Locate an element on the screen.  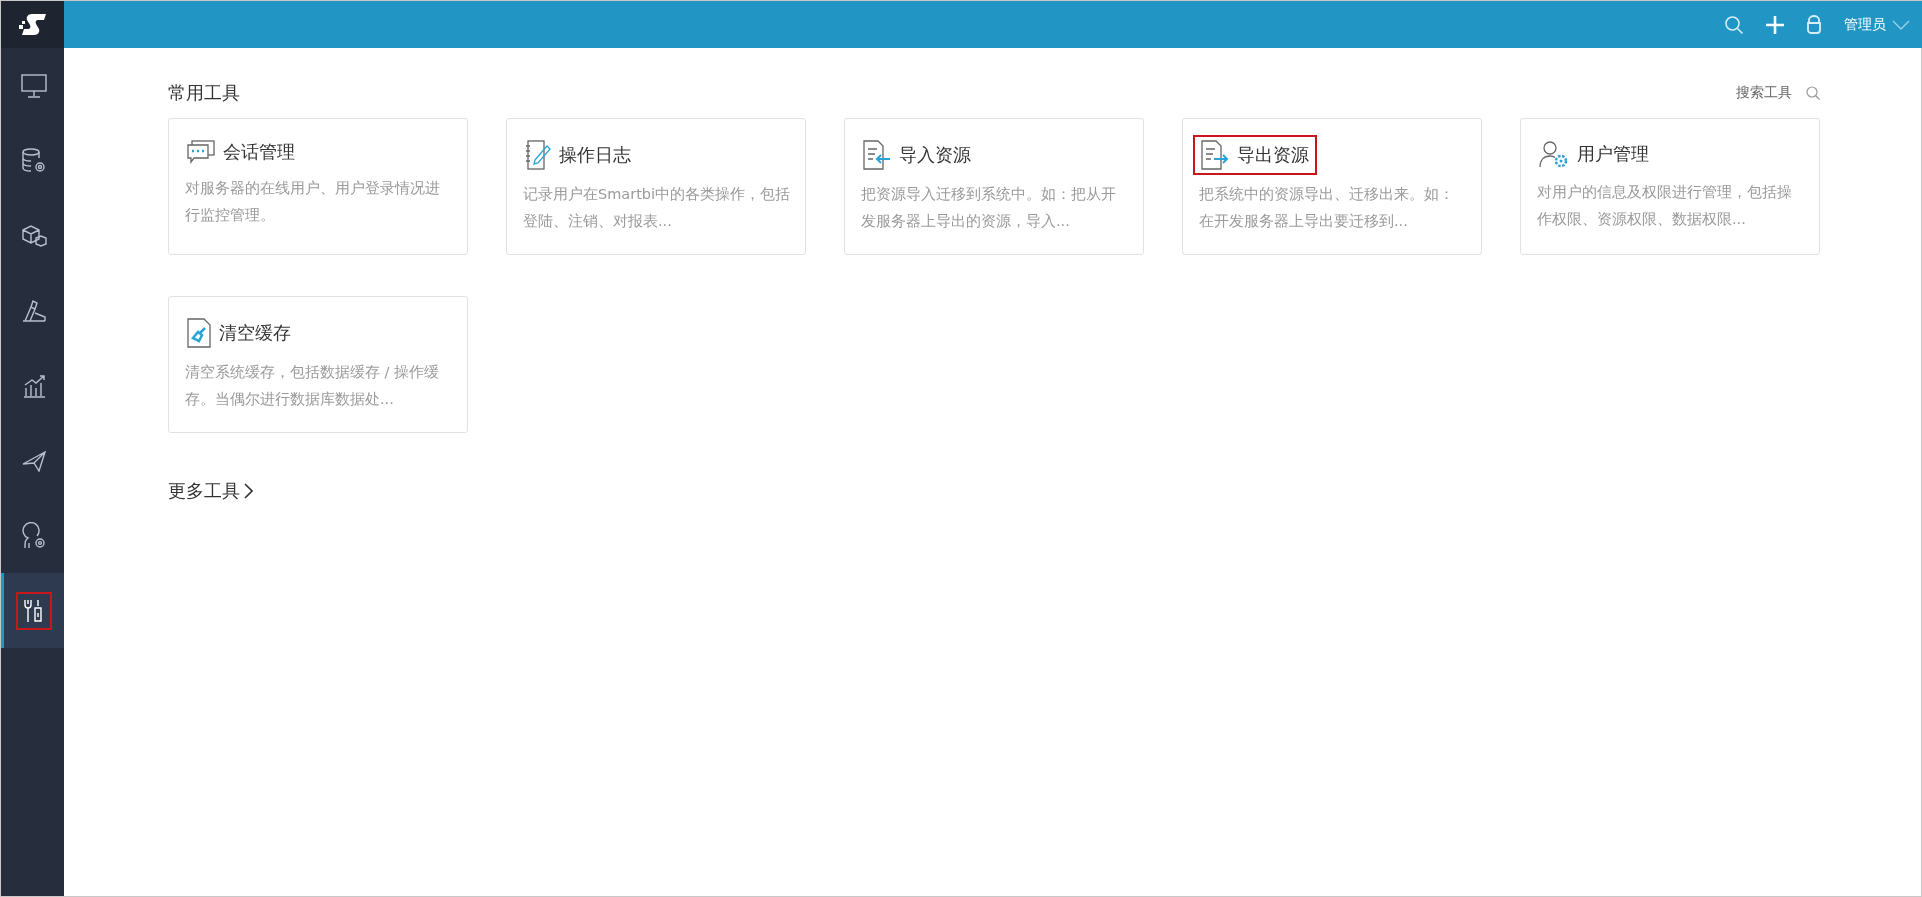
document-broom-icon is located at coordinates (199, 333).